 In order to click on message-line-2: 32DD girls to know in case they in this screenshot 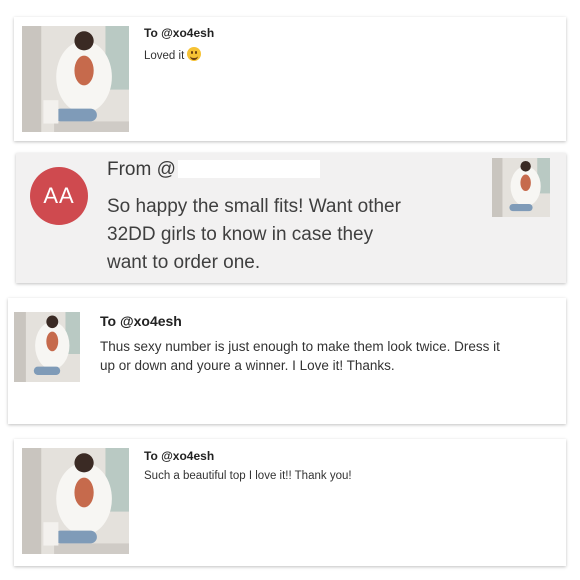, I will do `click(240, 234)`.